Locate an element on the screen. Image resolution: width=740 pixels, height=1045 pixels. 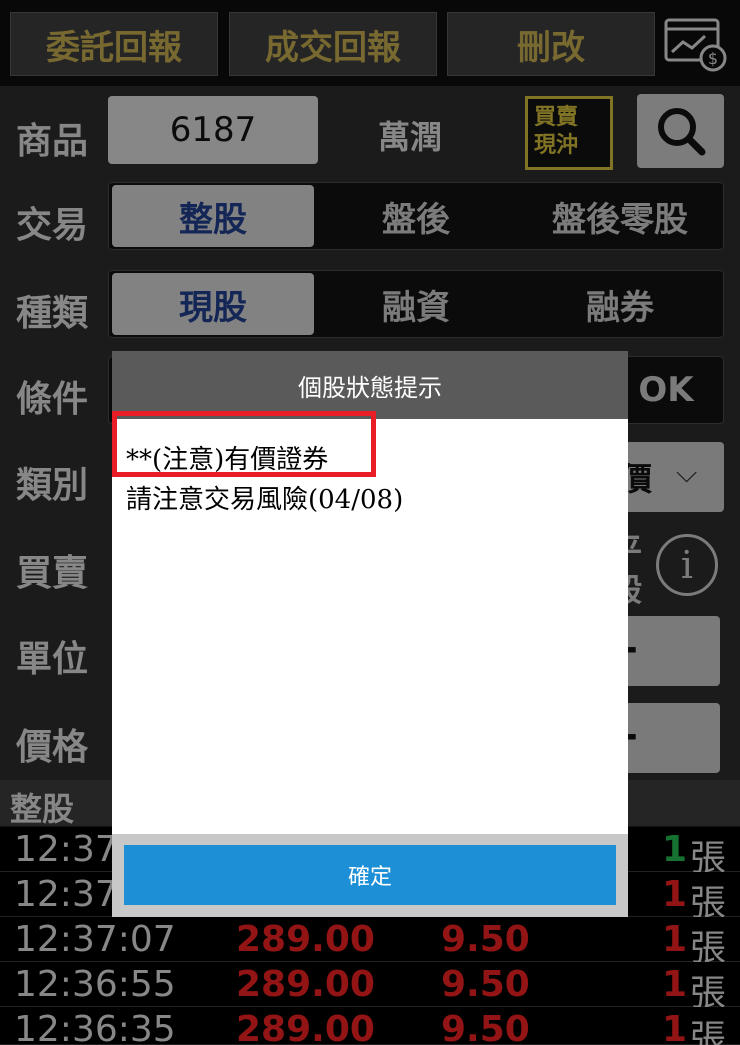
confirm-button: 確定 is located at coordinates (370, 875).